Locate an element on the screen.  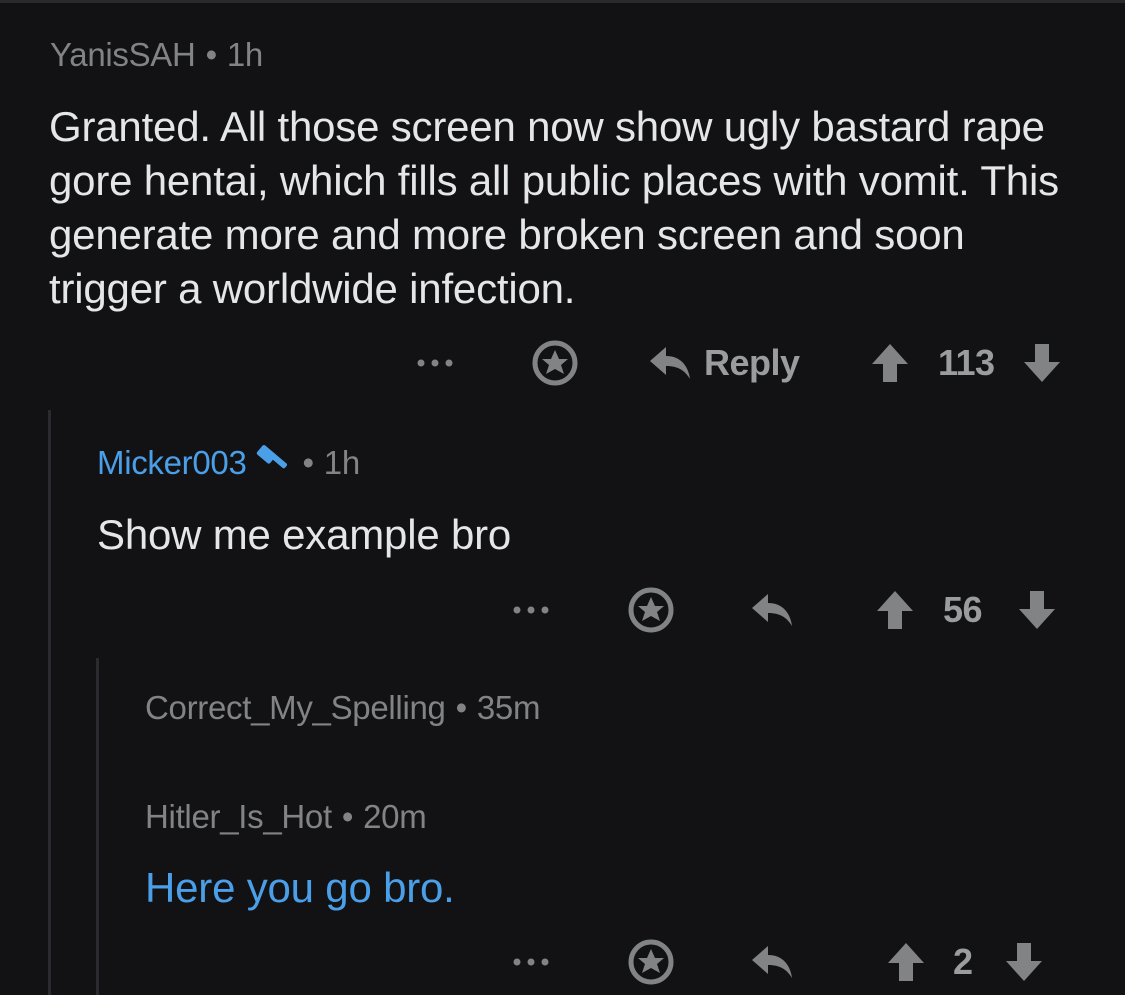
comment-actions: Reply 113 is located at coordinates (562, 363).